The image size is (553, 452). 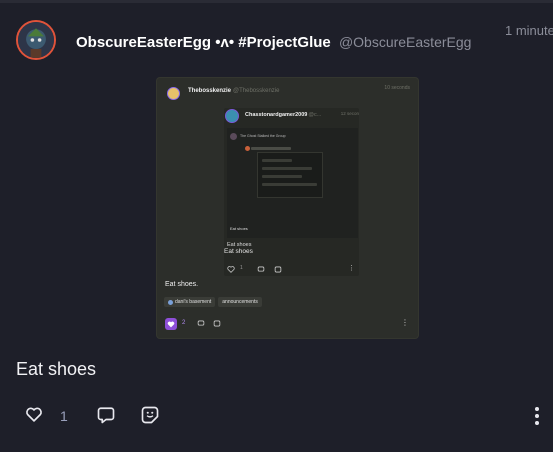 I want to click on embed-tag-list: dani's basement announcements, so click(x=213, y=302).